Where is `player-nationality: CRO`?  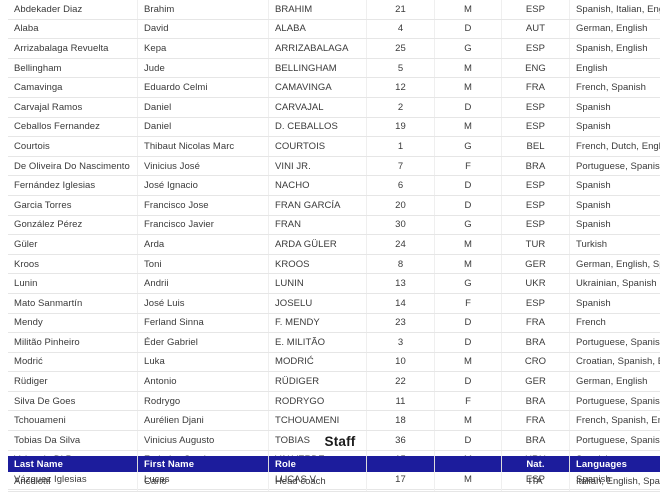 player-nationality: CRO is located at coordinates (535, 362).